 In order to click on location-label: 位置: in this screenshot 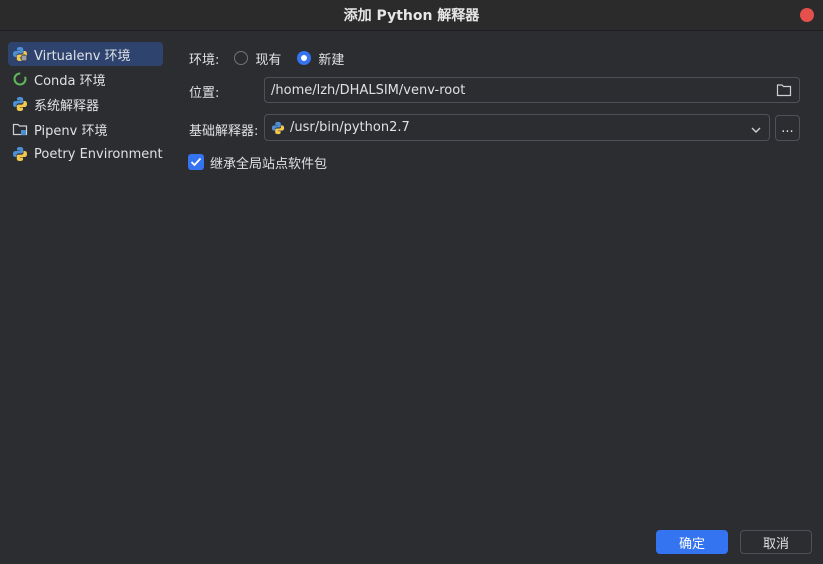, I will do `click(204, 93)`.